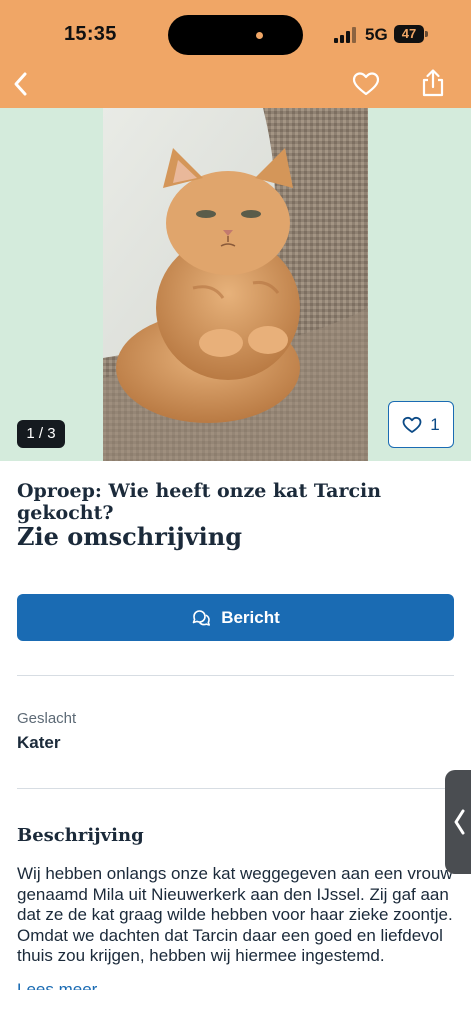 The width and height of the screenshot is (471, 1024). Describe the element at coordinates (435, 424) in the screenshot. I see `favorites-count: 1` at that location.